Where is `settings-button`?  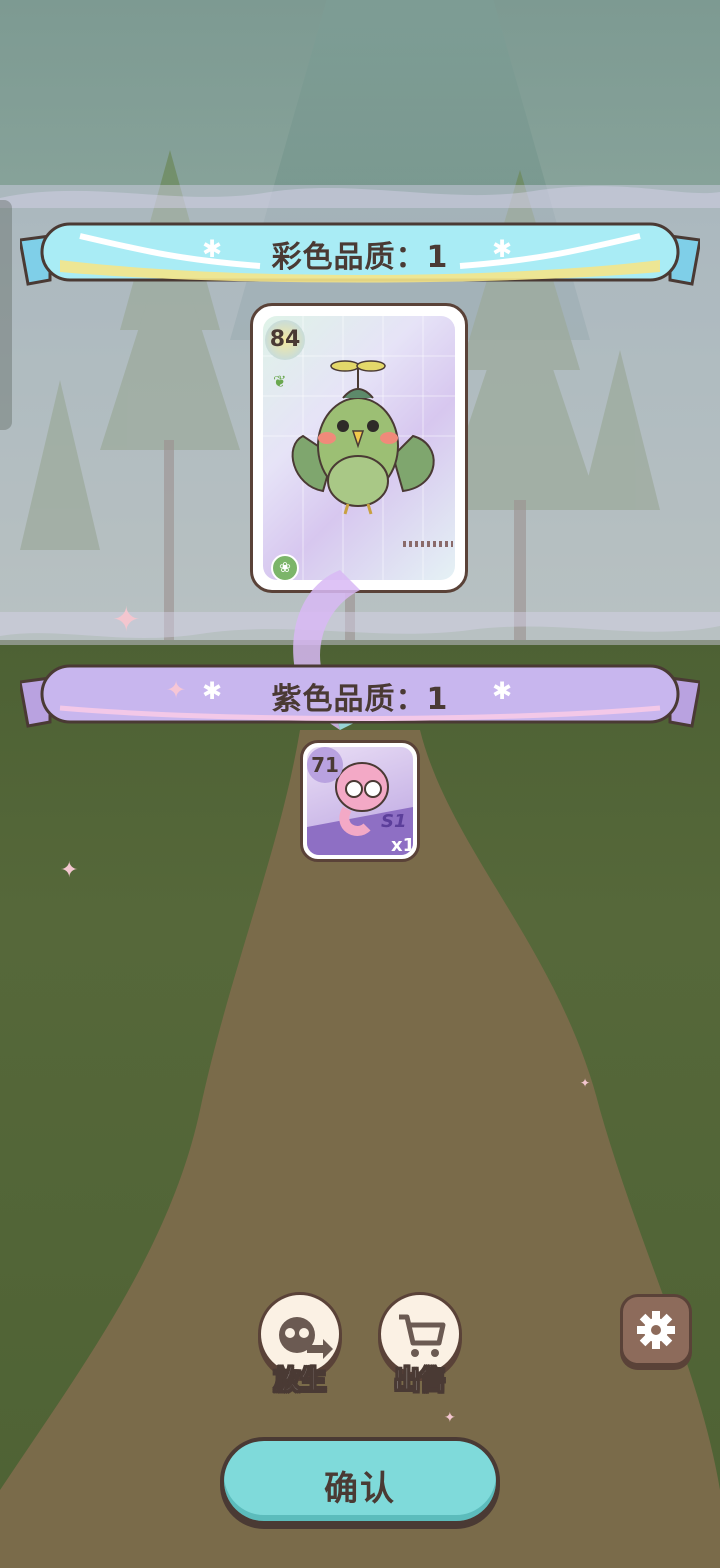
settings-button is located at coordinates (656, 1330).